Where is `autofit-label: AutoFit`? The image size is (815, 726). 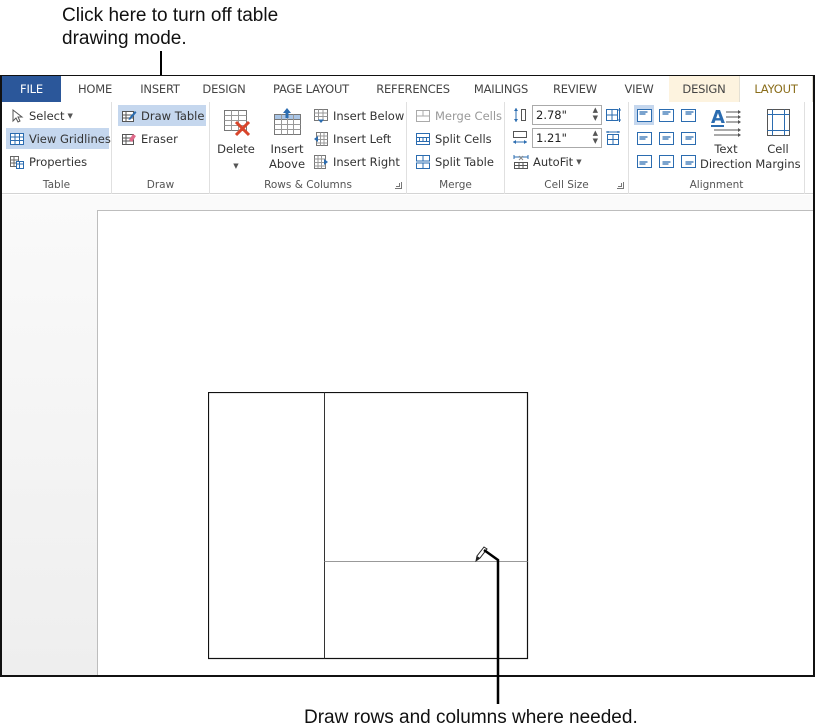
autofit-label: AutoFit is located at coordinates (553, 161).